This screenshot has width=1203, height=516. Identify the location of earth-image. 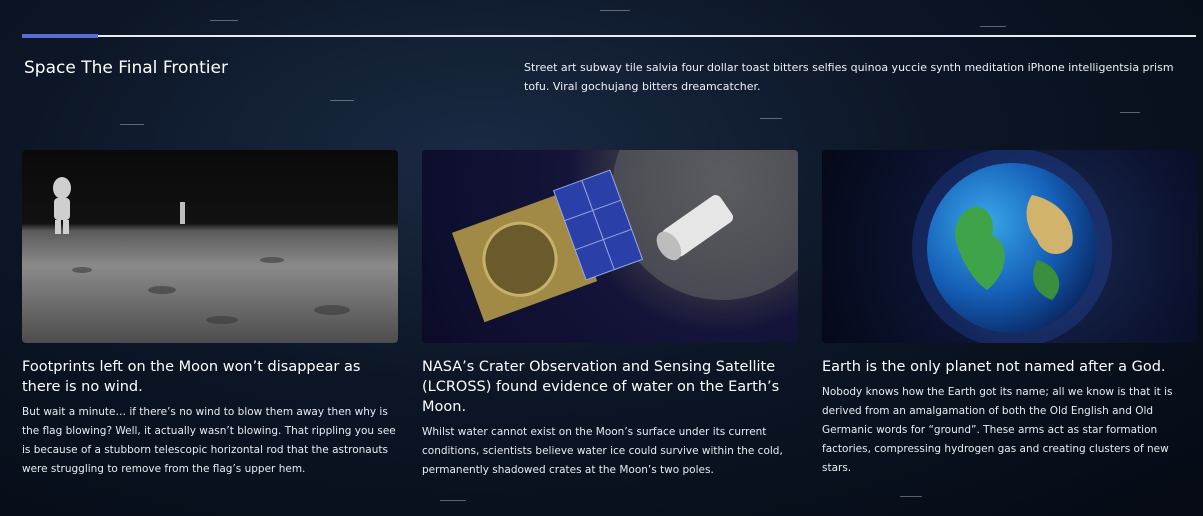
(1010, 246).